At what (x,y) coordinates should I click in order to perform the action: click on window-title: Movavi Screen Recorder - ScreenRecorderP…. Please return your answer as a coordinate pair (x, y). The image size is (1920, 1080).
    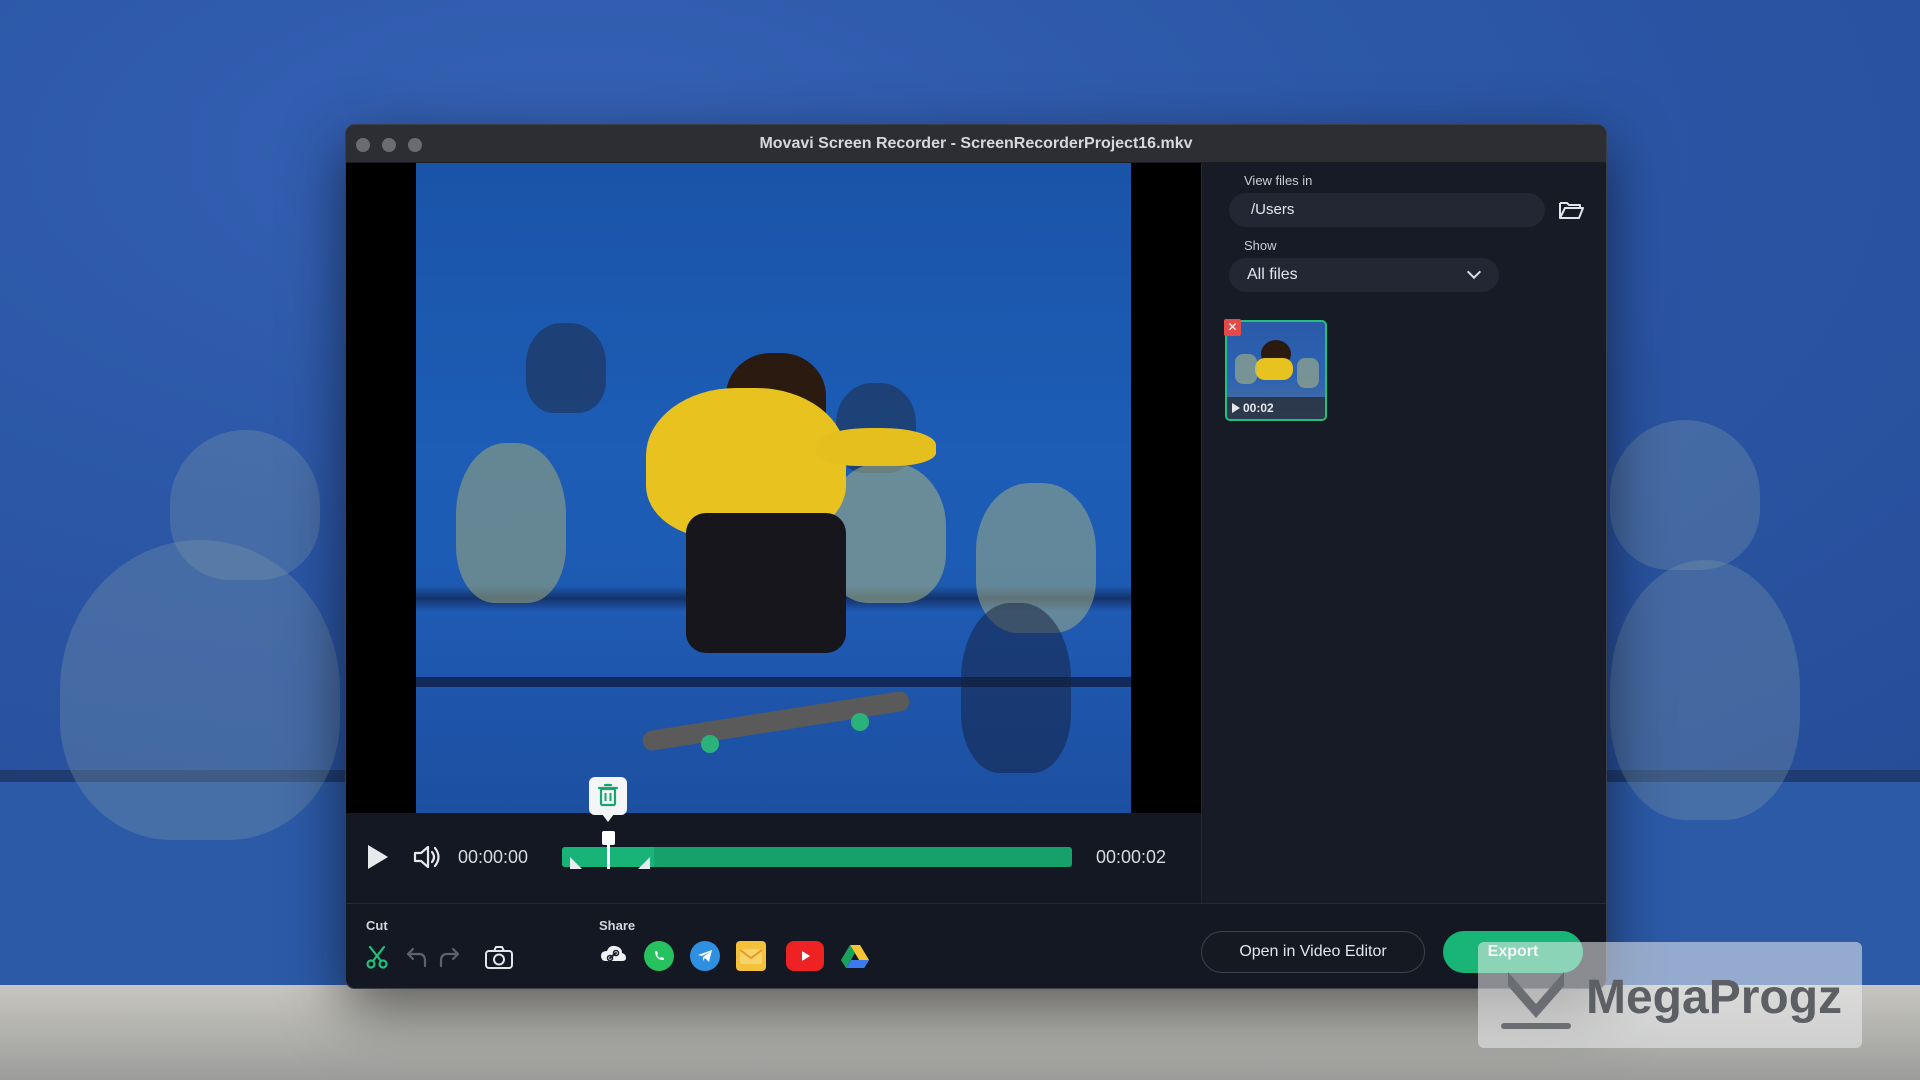
    Looking at the image, I should click on (976, 143).